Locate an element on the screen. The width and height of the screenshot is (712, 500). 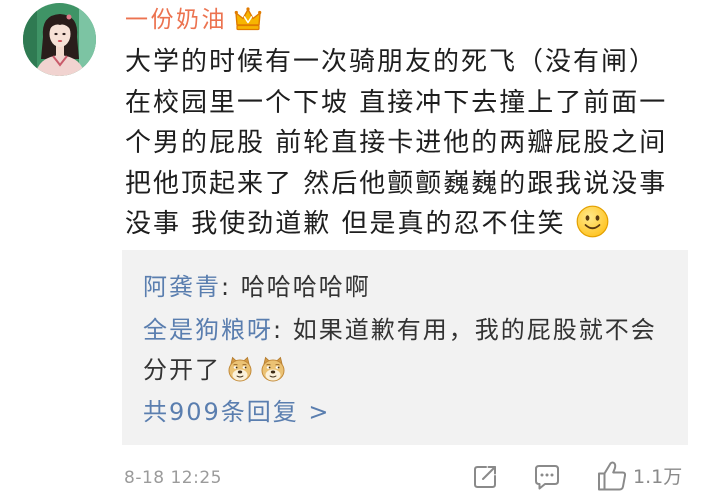
reply-line: 全是狗粮呀: 如果道歉有用，我的屁股就不会 is located at coordinates (411, 330).